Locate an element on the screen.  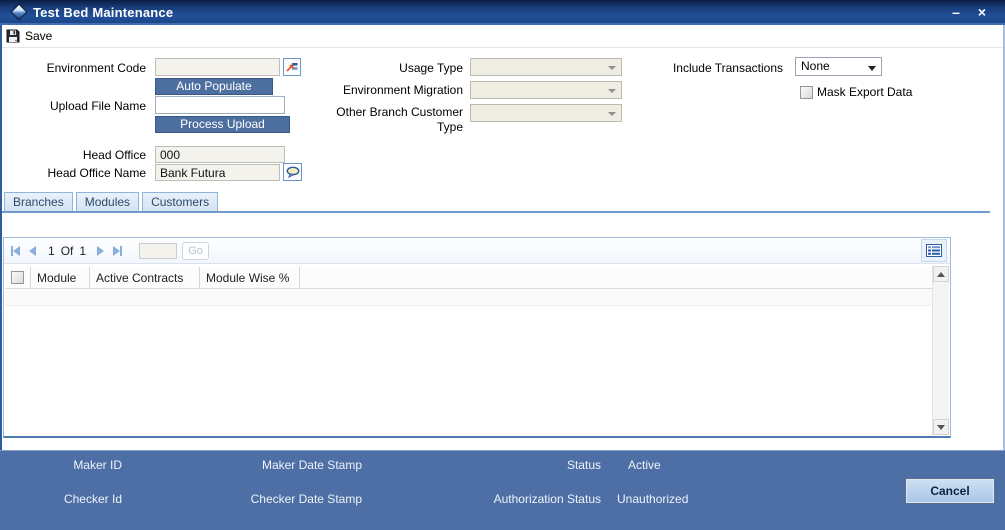
last-page-icon is located at coordinates (118, 251).